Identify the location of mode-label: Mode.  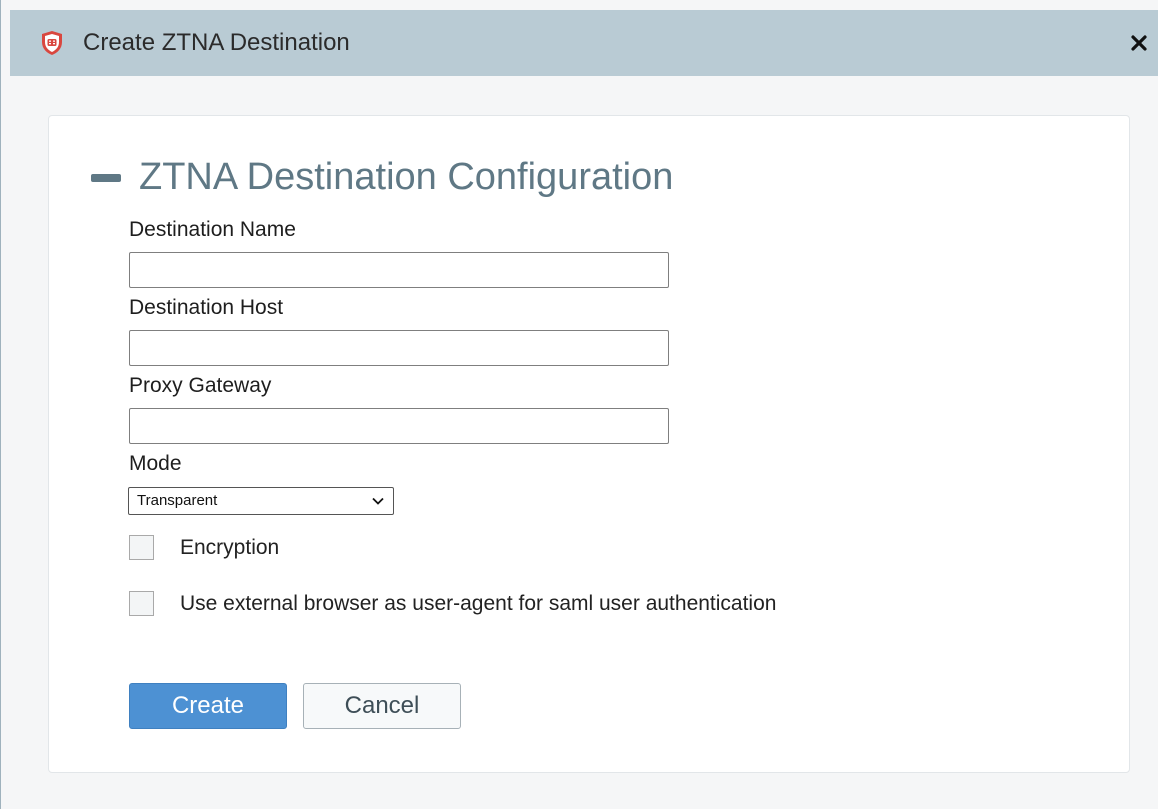
(155, 463).